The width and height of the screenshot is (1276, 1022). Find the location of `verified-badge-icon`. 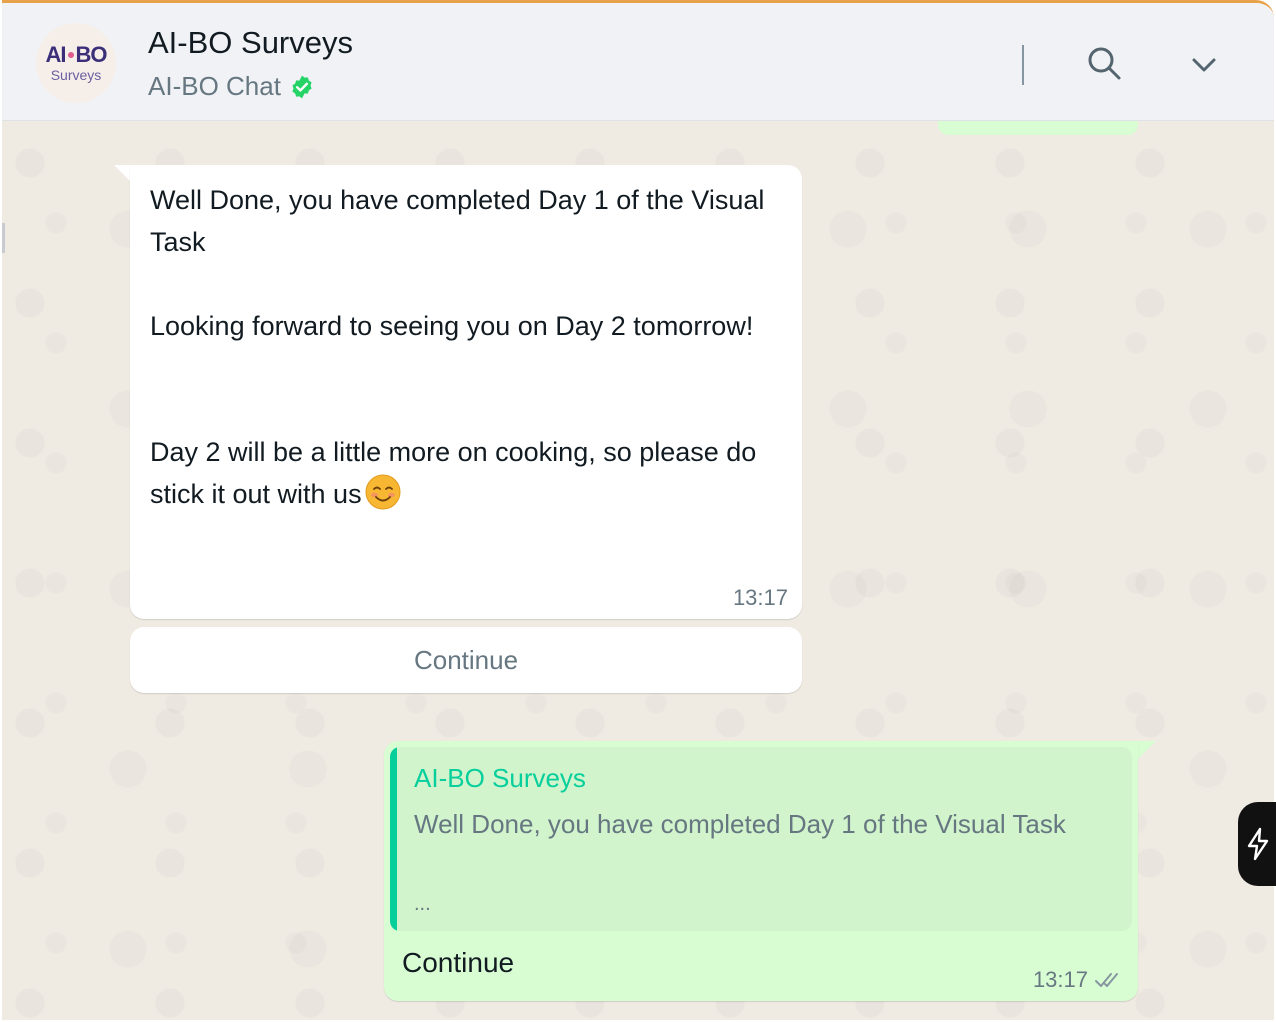

verified-badge-icon is located at coordinates (302, 86).